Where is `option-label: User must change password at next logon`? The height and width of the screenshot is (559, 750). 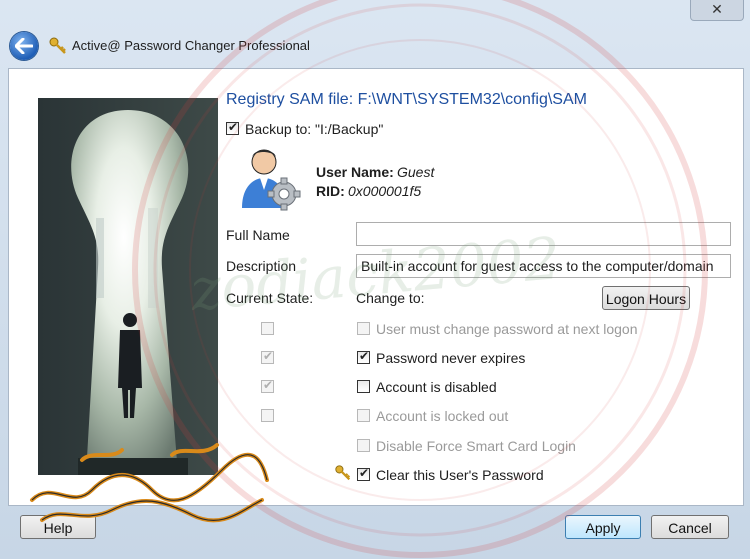
option-label: User must change password at next logon is located at coordinates (507, 329).